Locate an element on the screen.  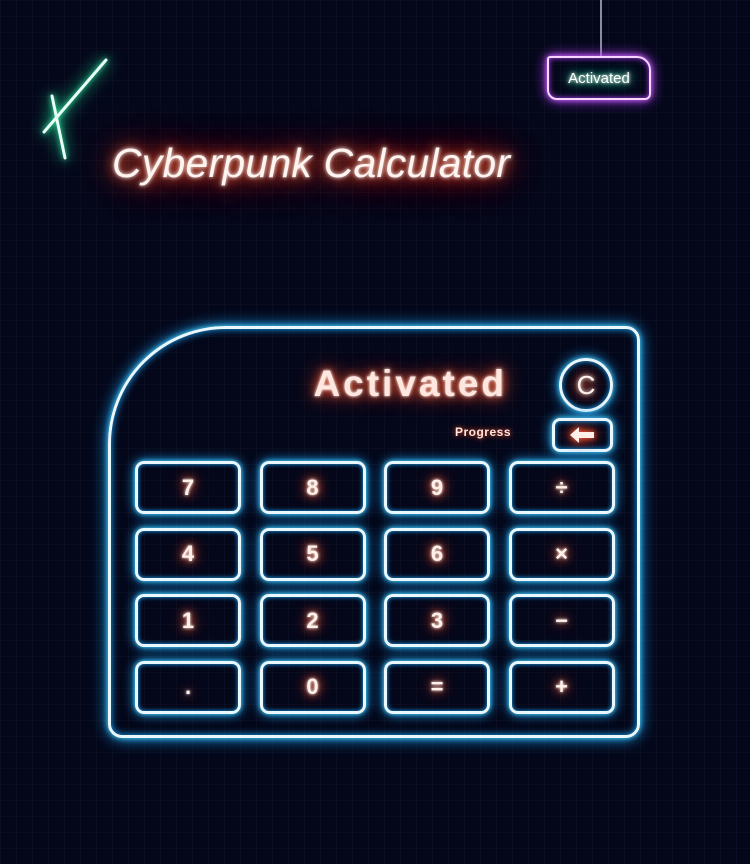
key-5: 5 is located at coordinates (312, 554).